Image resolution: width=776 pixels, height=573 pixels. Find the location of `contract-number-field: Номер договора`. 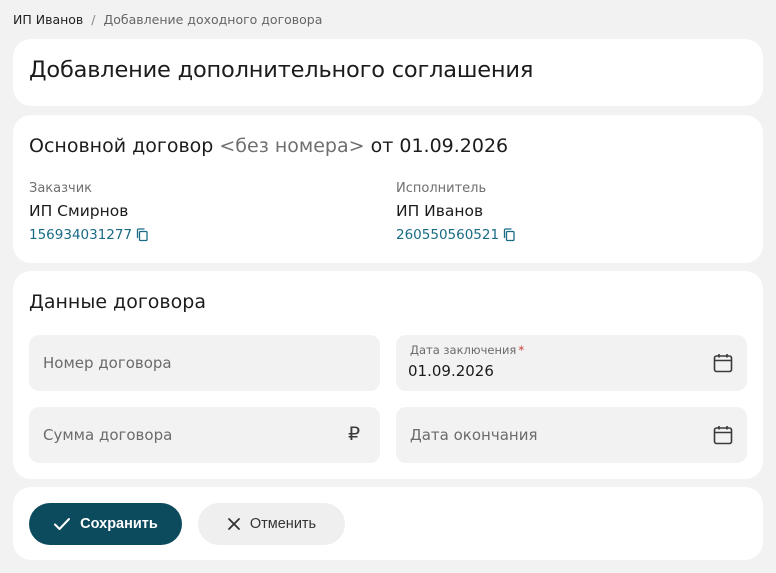

contract-number-field: Номер договора is located at coordinates (204, 363).